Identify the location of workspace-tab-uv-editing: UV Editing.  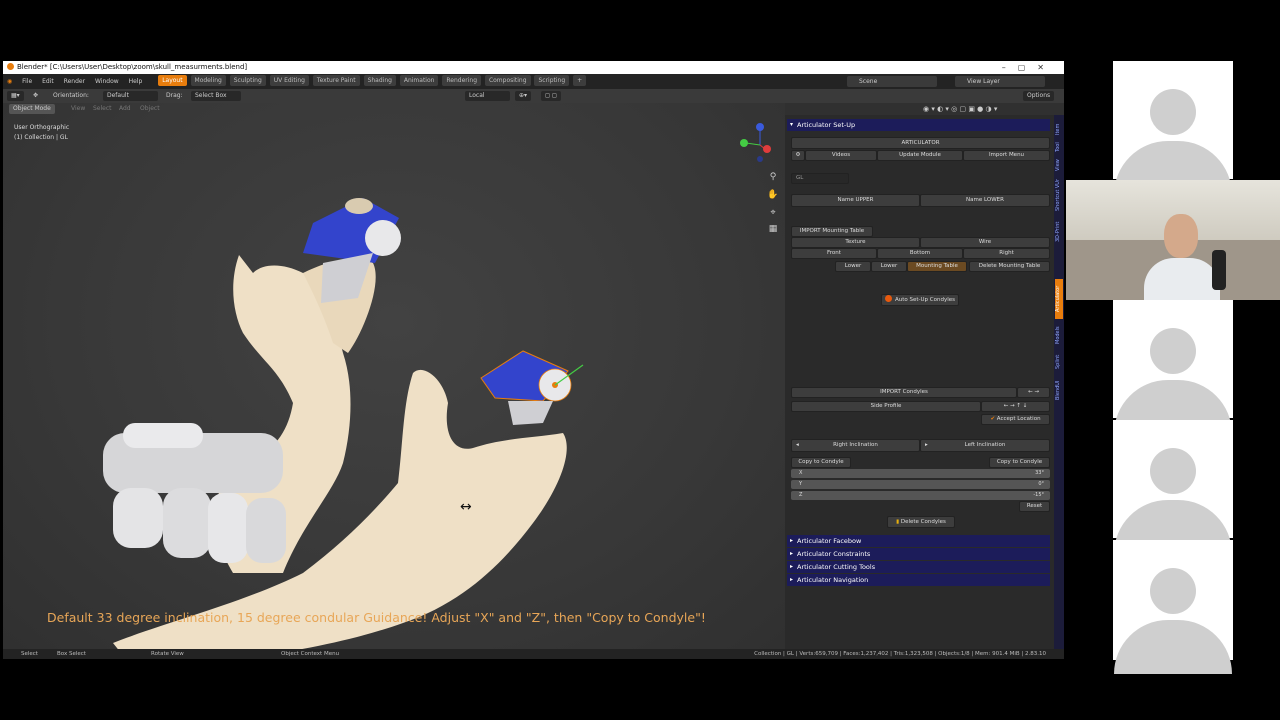
(289, 80).